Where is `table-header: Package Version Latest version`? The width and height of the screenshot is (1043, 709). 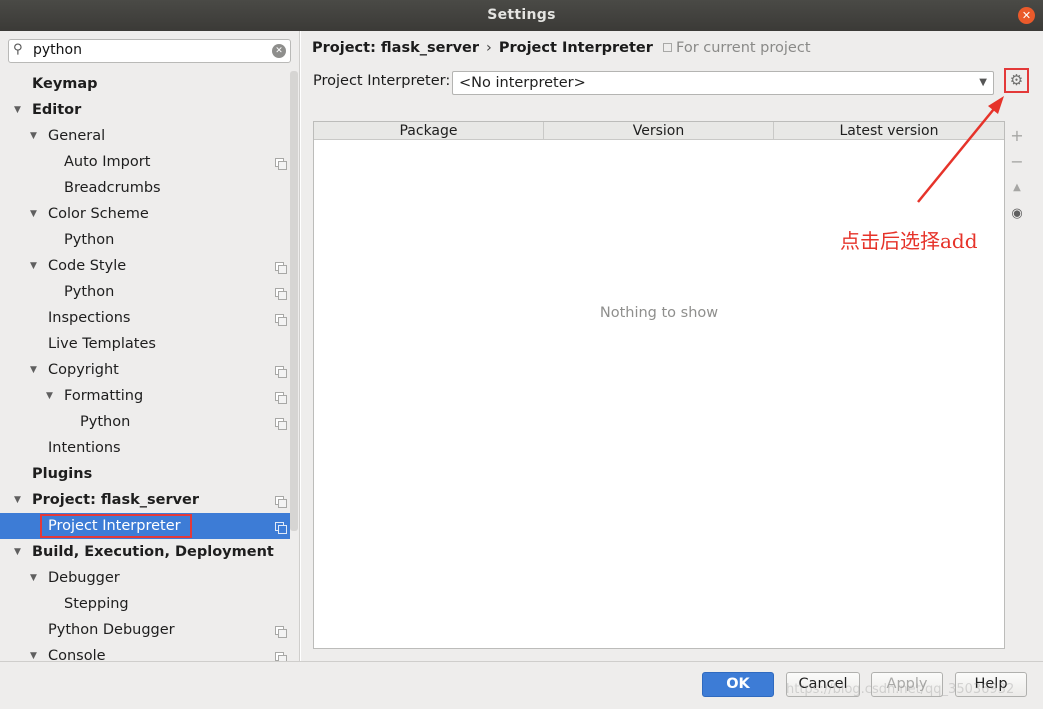 table-header: Package Version Latest version is located at coordinates (659, 131).